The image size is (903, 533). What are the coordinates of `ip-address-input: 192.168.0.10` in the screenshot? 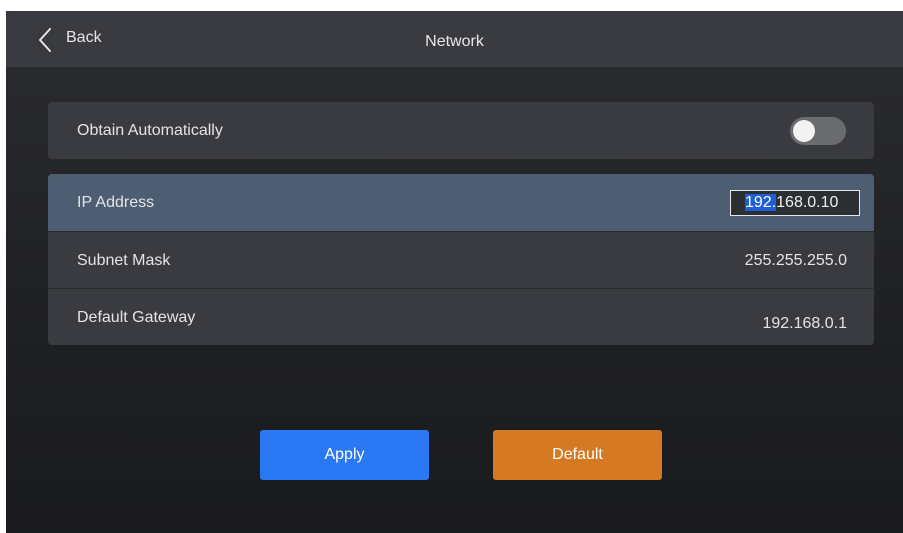 It's located at (795, 203).